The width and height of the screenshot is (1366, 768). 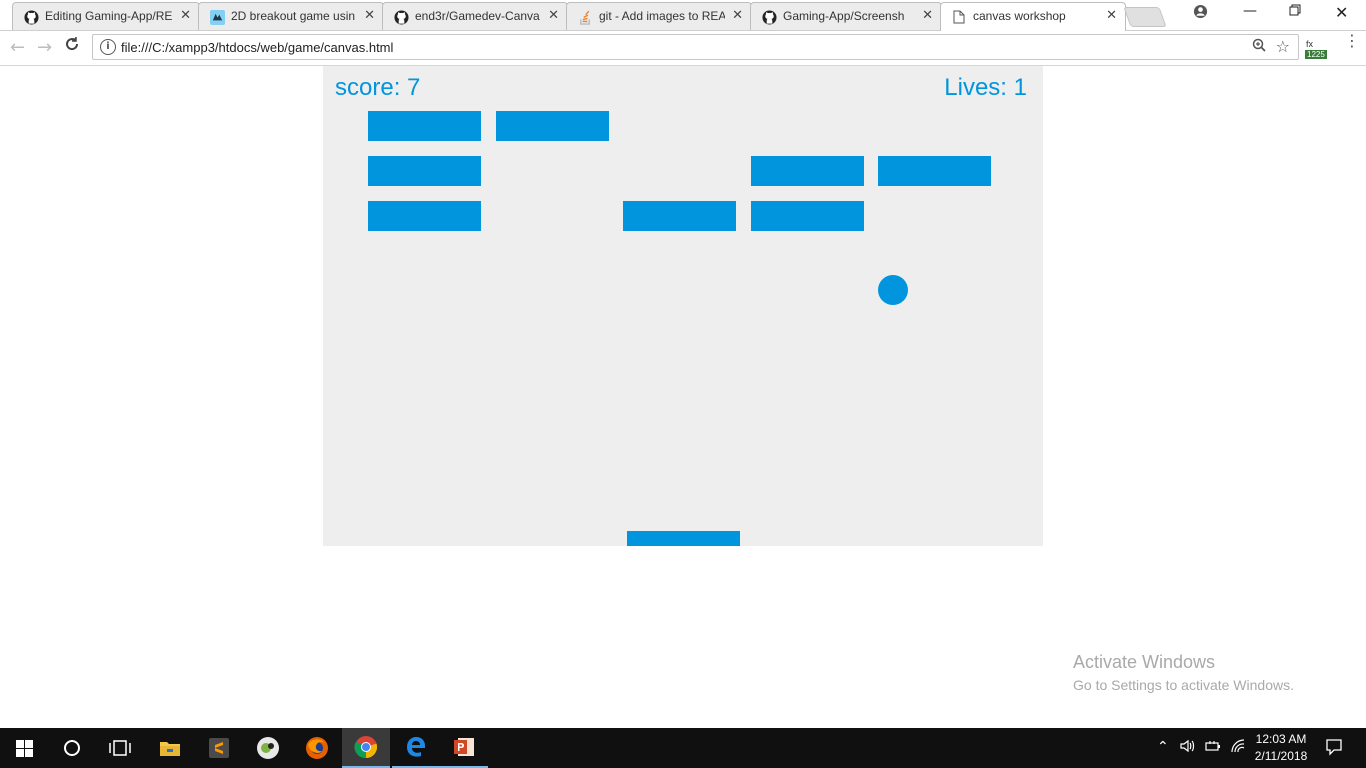 What do you see at coordinates (1238, 748) in the screenshot?
I see `wifi-icon` at bounding box center [1238, 748].